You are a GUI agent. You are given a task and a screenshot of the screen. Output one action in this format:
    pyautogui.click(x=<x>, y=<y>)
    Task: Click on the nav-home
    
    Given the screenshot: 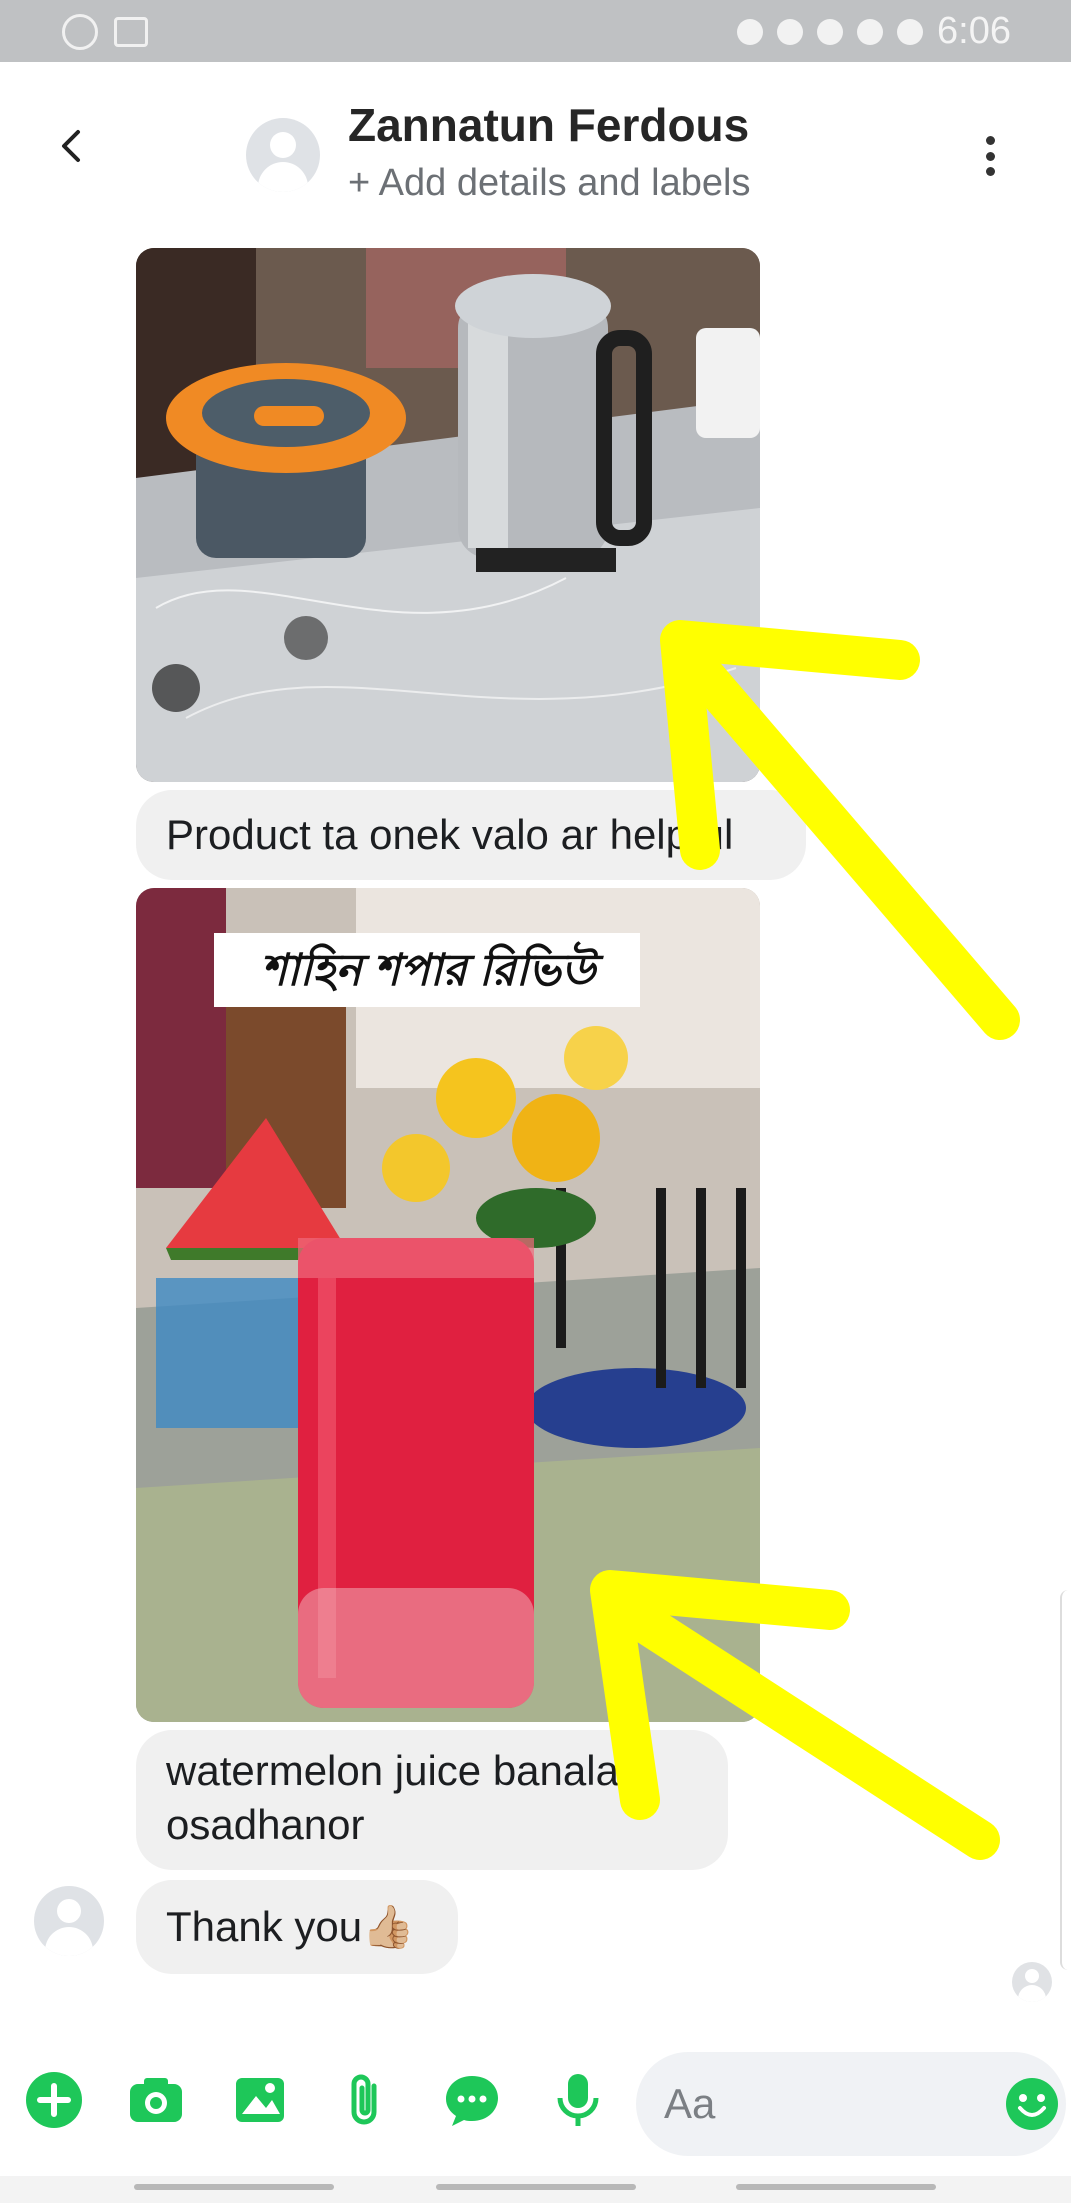 What is the action you would take?
    pyautogui.click(x=536, y=2187)
    